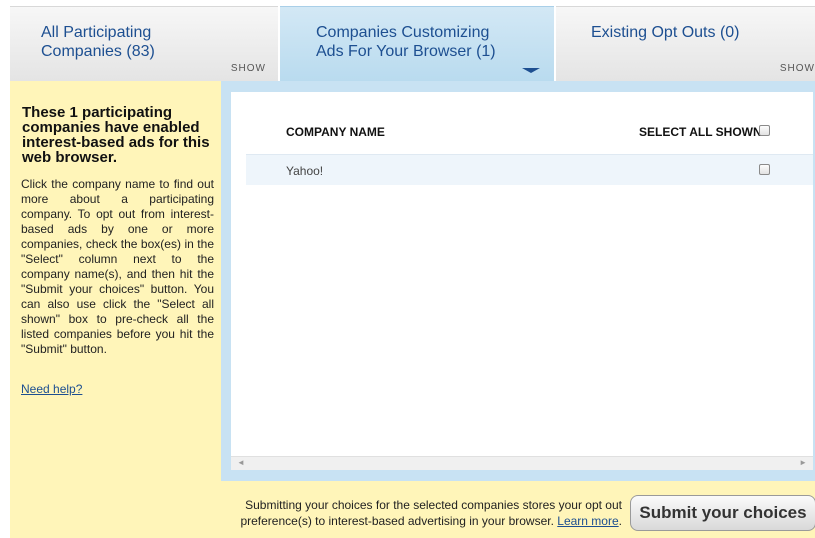 The image size is (815, 538). I want to click on column-header-company-name: COMPANY NAME, so click(335, 132).